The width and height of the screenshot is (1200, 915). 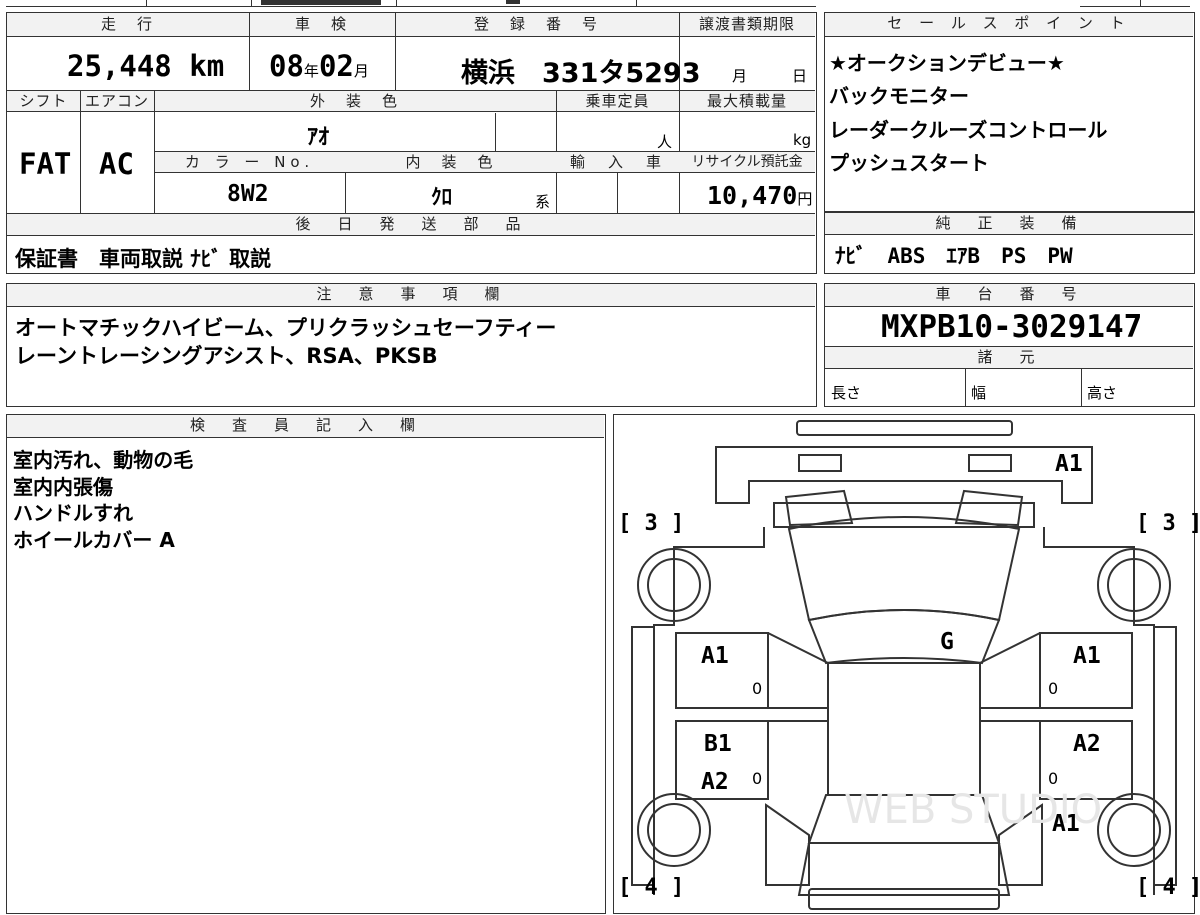 I want to click on ac-value: AC, so click(x=116, y=164).